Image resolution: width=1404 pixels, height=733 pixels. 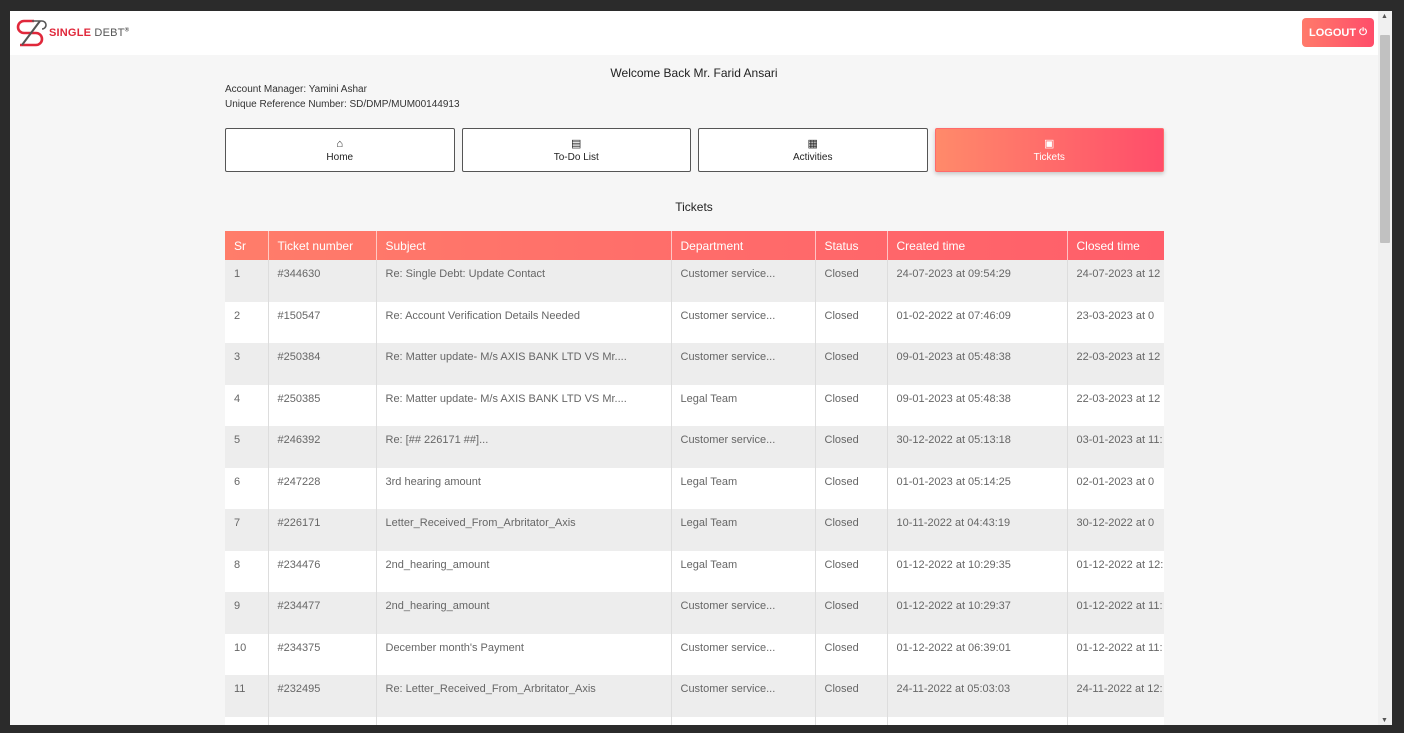 I want to click on table-cell: 01-02-2022 at 07:46:09, so click(x=977, y=322).